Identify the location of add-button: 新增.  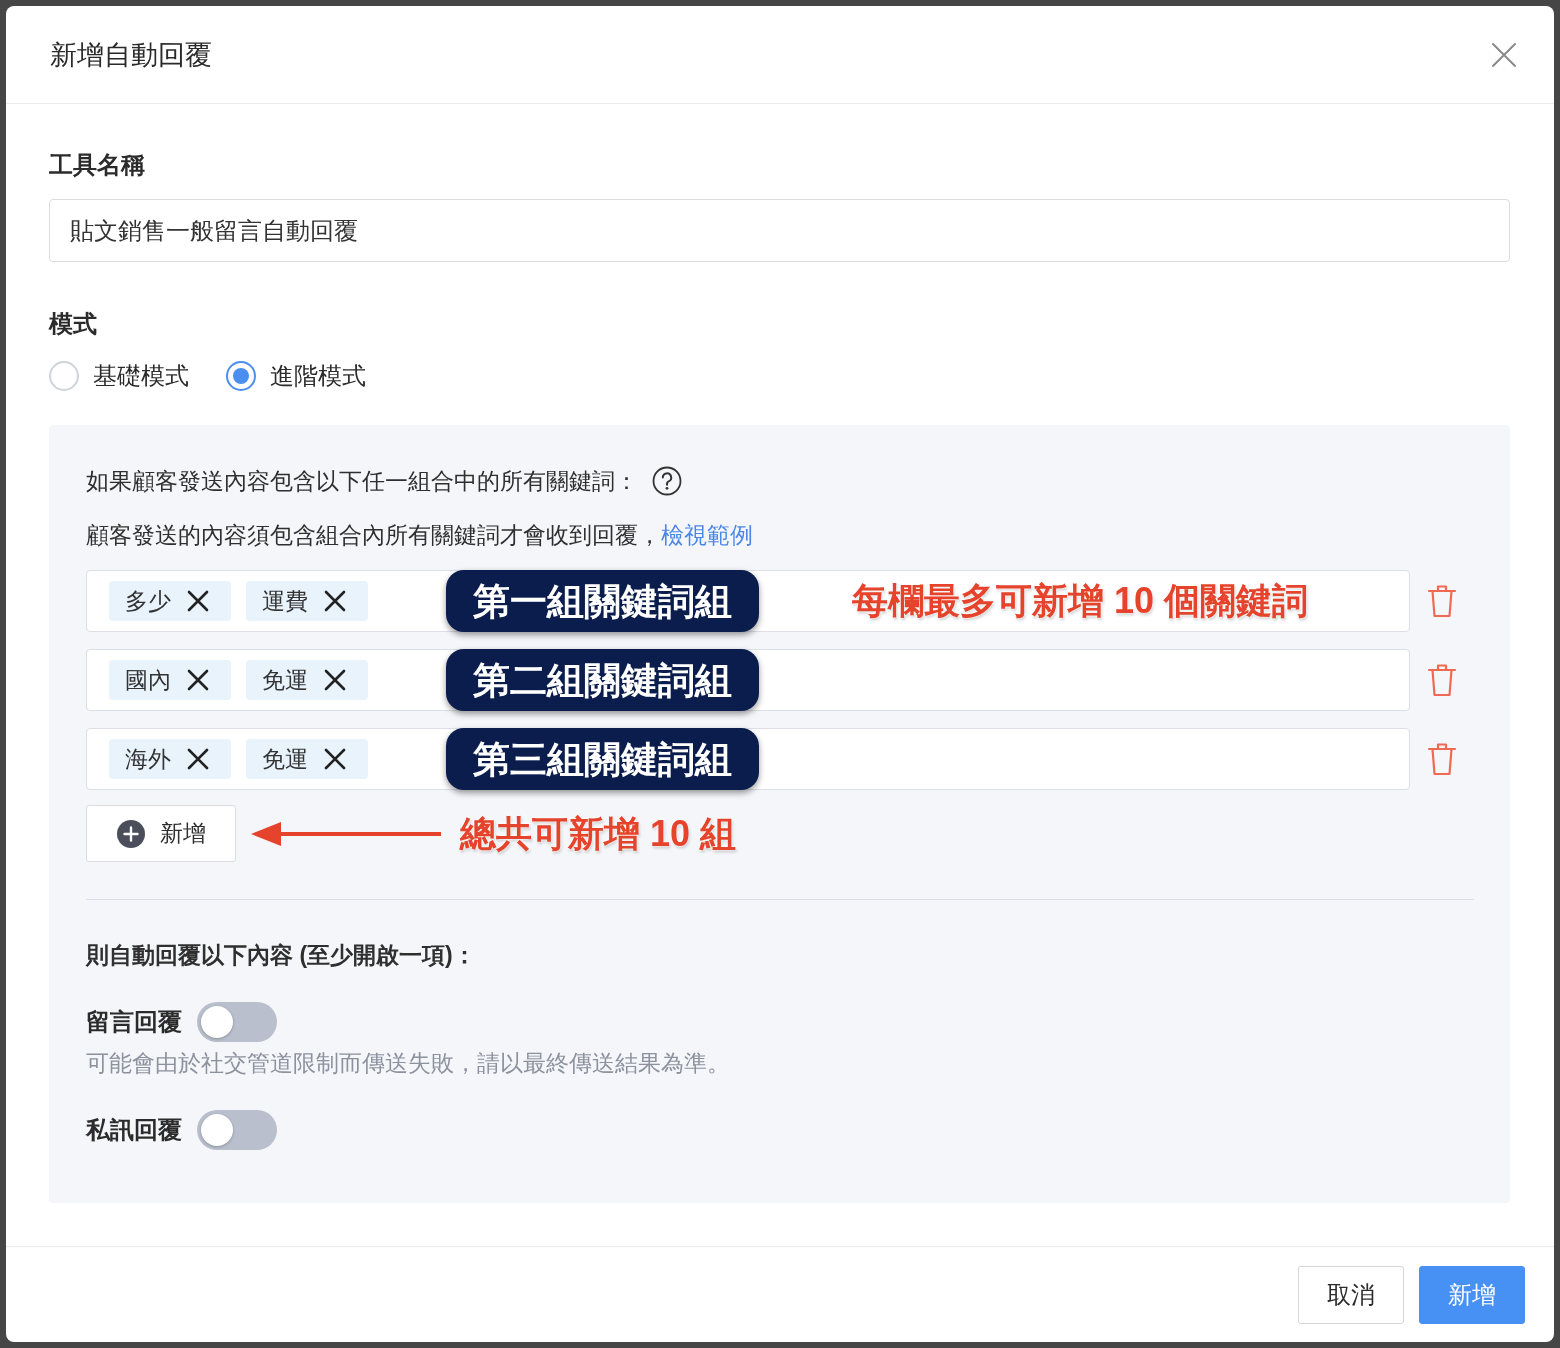
(161, 833).